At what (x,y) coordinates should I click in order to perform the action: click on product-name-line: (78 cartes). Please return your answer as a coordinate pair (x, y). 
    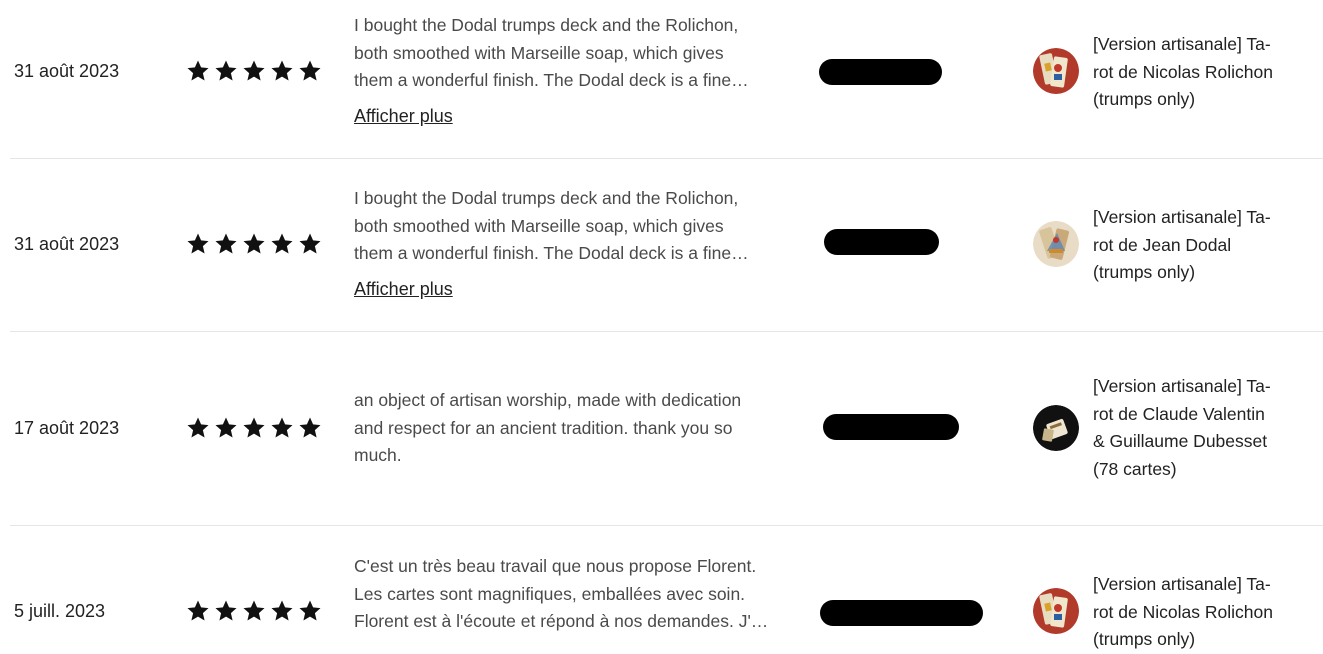
    Looking at the image, I should click on (1135, 468).